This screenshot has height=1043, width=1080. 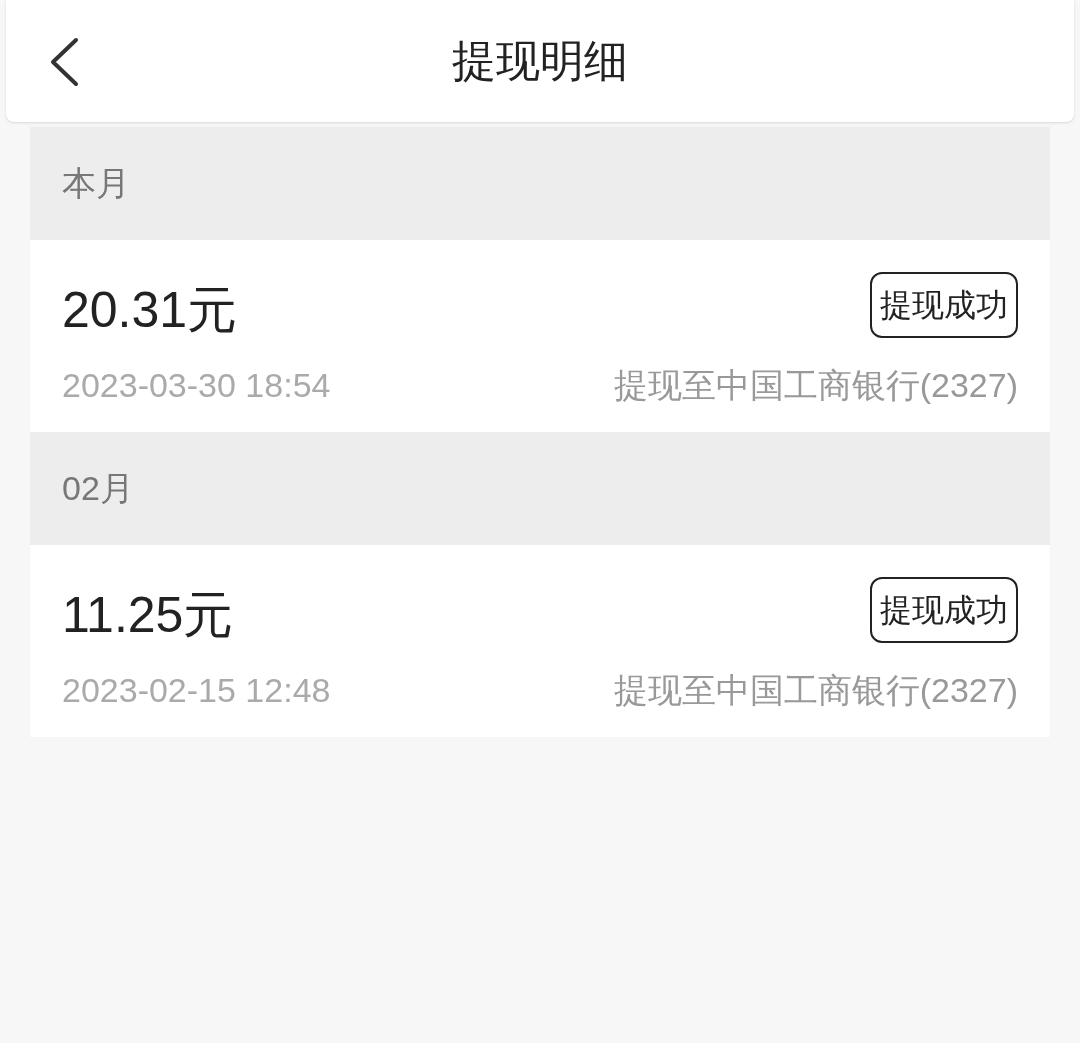 I want to click on time-text: 2023-02-15 12:48, so click(x=196, y=690).